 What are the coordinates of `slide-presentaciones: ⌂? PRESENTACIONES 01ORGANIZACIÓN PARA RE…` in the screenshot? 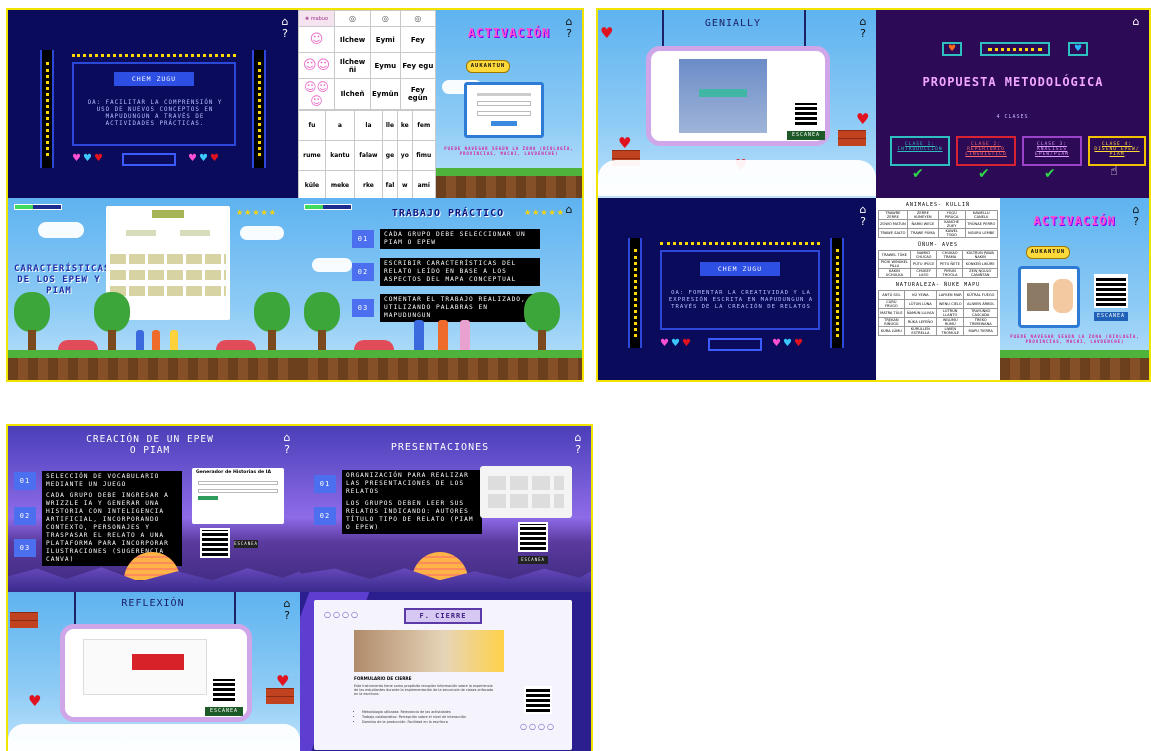 It's located at (445, 509).